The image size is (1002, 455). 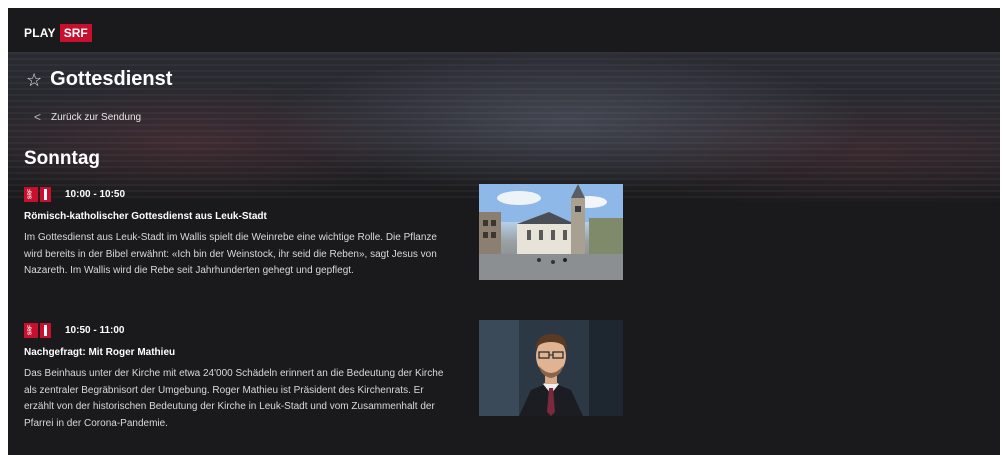 I want to click on church-image, so click(x=551, y=232).